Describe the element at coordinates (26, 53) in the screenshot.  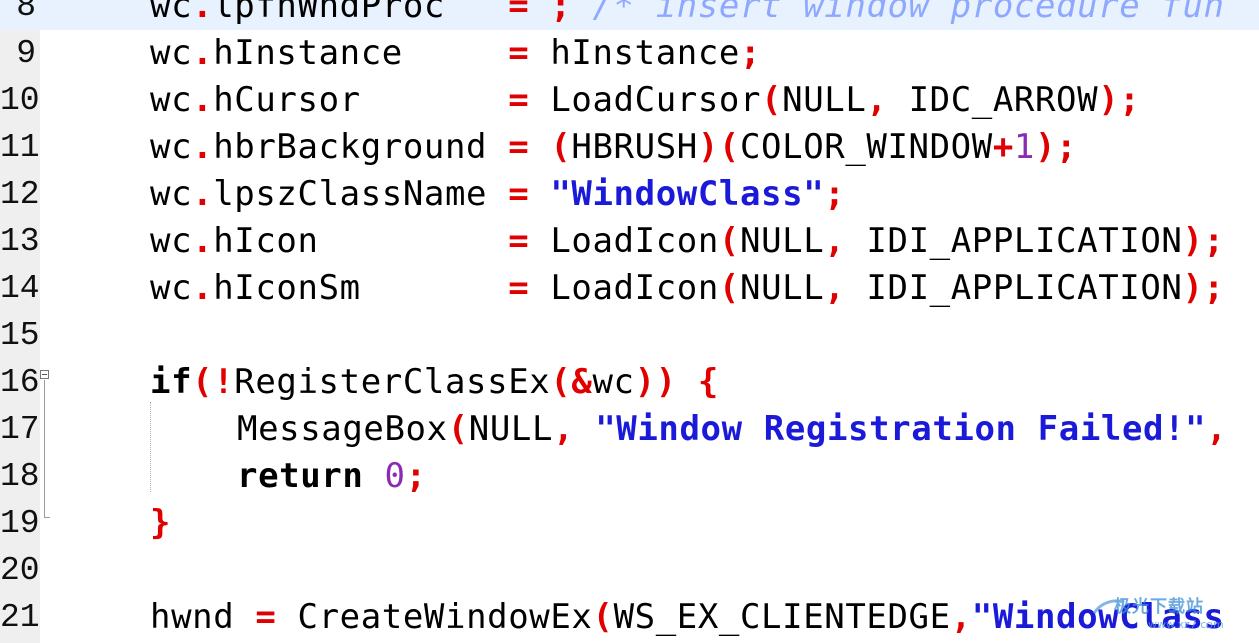
I see `line-number: 9` at that location.